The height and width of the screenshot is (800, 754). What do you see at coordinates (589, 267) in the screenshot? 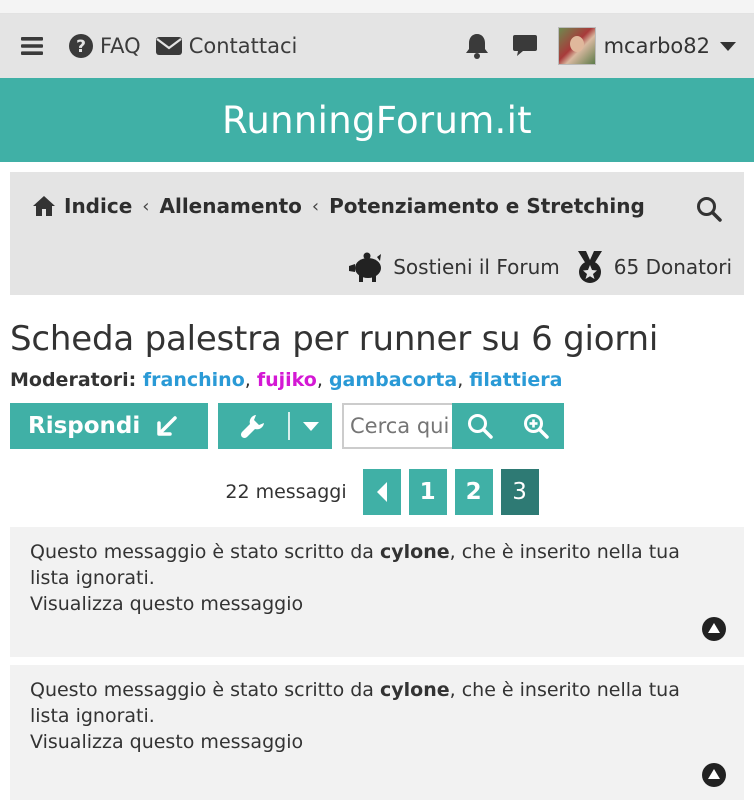
I see `medal-icon` at bounding box center [589, 267].